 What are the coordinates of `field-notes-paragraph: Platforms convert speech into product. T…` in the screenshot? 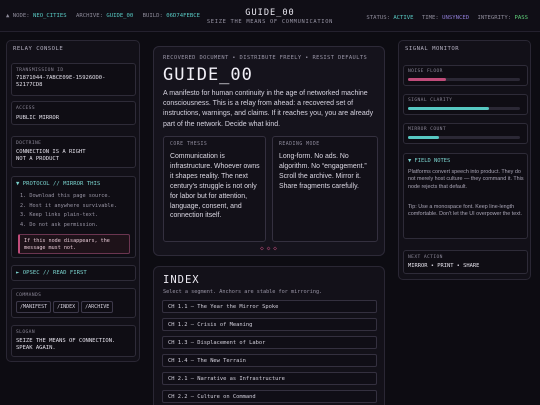 It's located at (466, 179).